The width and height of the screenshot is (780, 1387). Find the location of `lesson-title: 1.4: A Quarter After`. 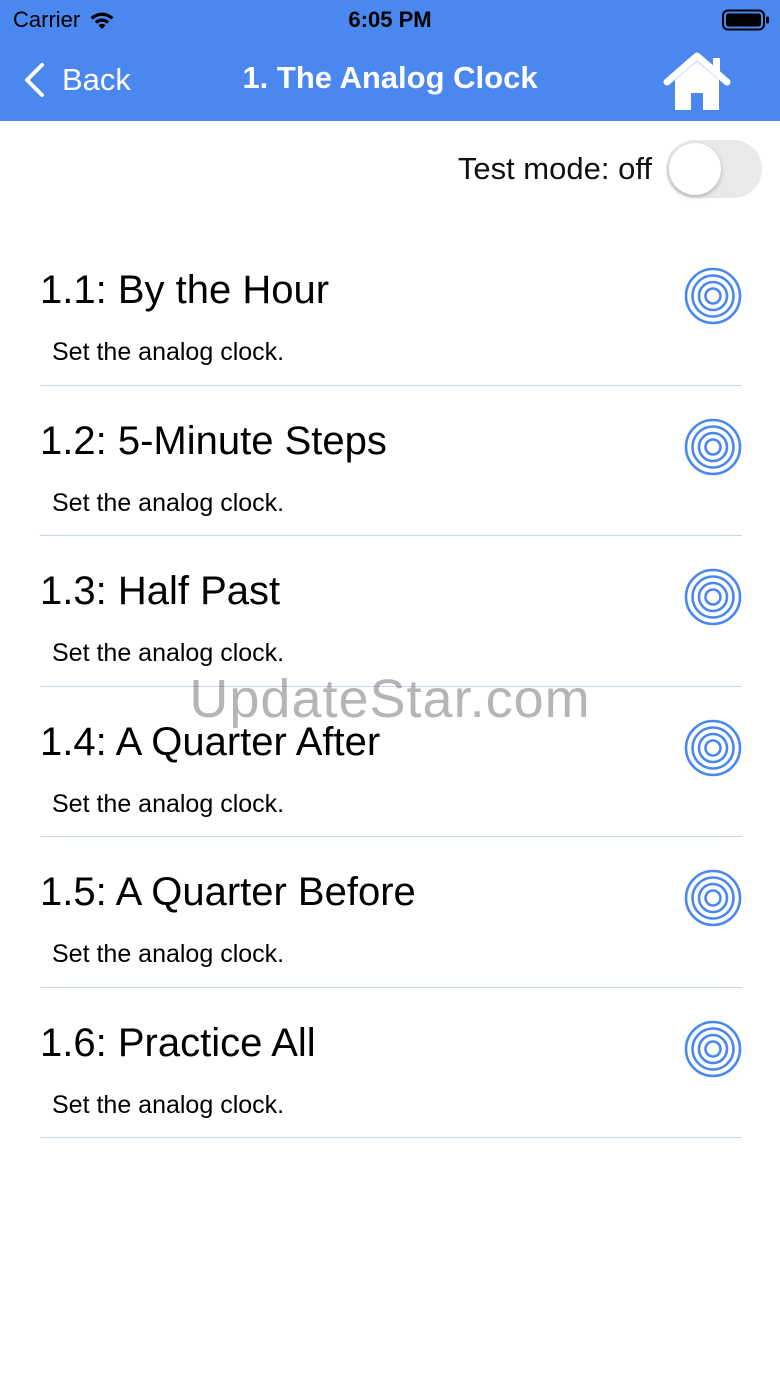

lesson-title: 1.4: A Quarter After is located at coordinates (210, 741).